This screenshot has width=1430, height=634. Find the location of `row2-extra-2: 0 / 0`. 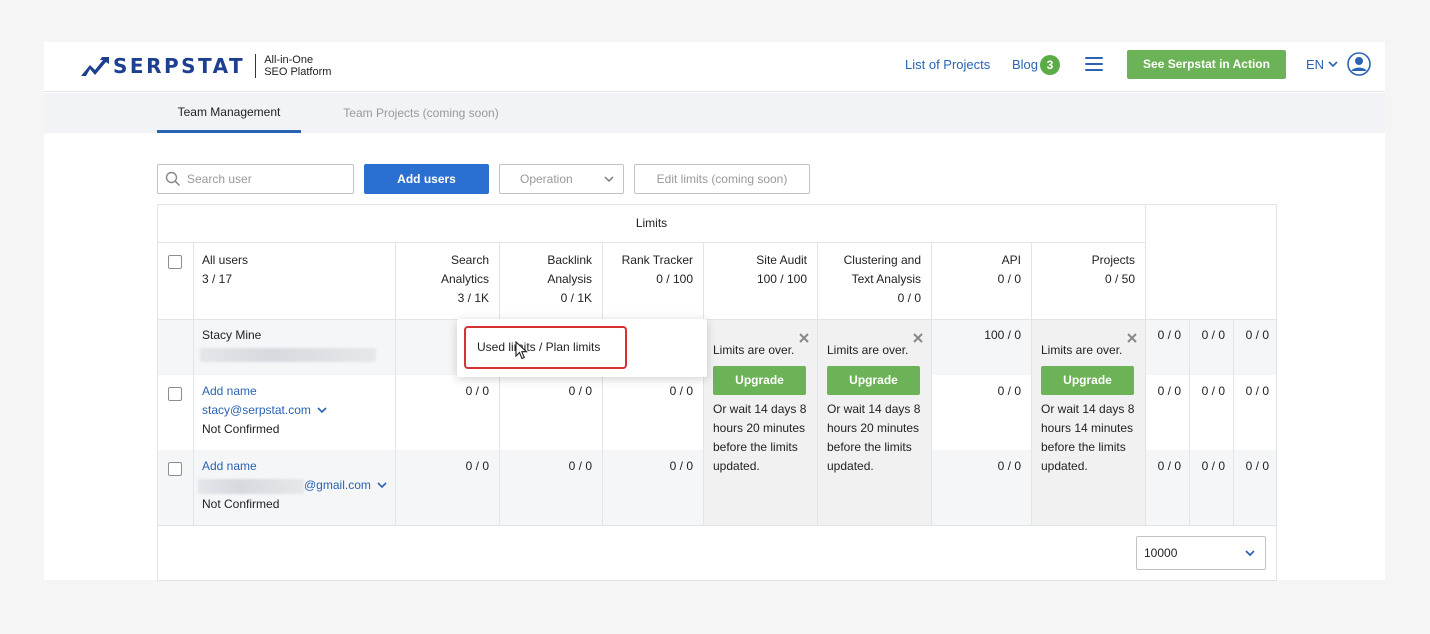

row2-extra-2: 0 / 0 is located at coordinates (1213, 391).